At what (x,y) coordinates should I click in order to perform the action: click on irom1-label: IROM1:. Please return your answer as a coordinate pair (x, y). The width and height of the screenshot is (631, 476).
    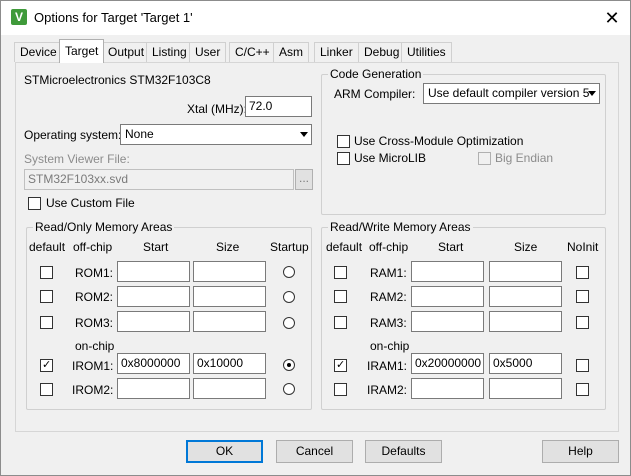
    Looking at the image, I should click on (93, 366).